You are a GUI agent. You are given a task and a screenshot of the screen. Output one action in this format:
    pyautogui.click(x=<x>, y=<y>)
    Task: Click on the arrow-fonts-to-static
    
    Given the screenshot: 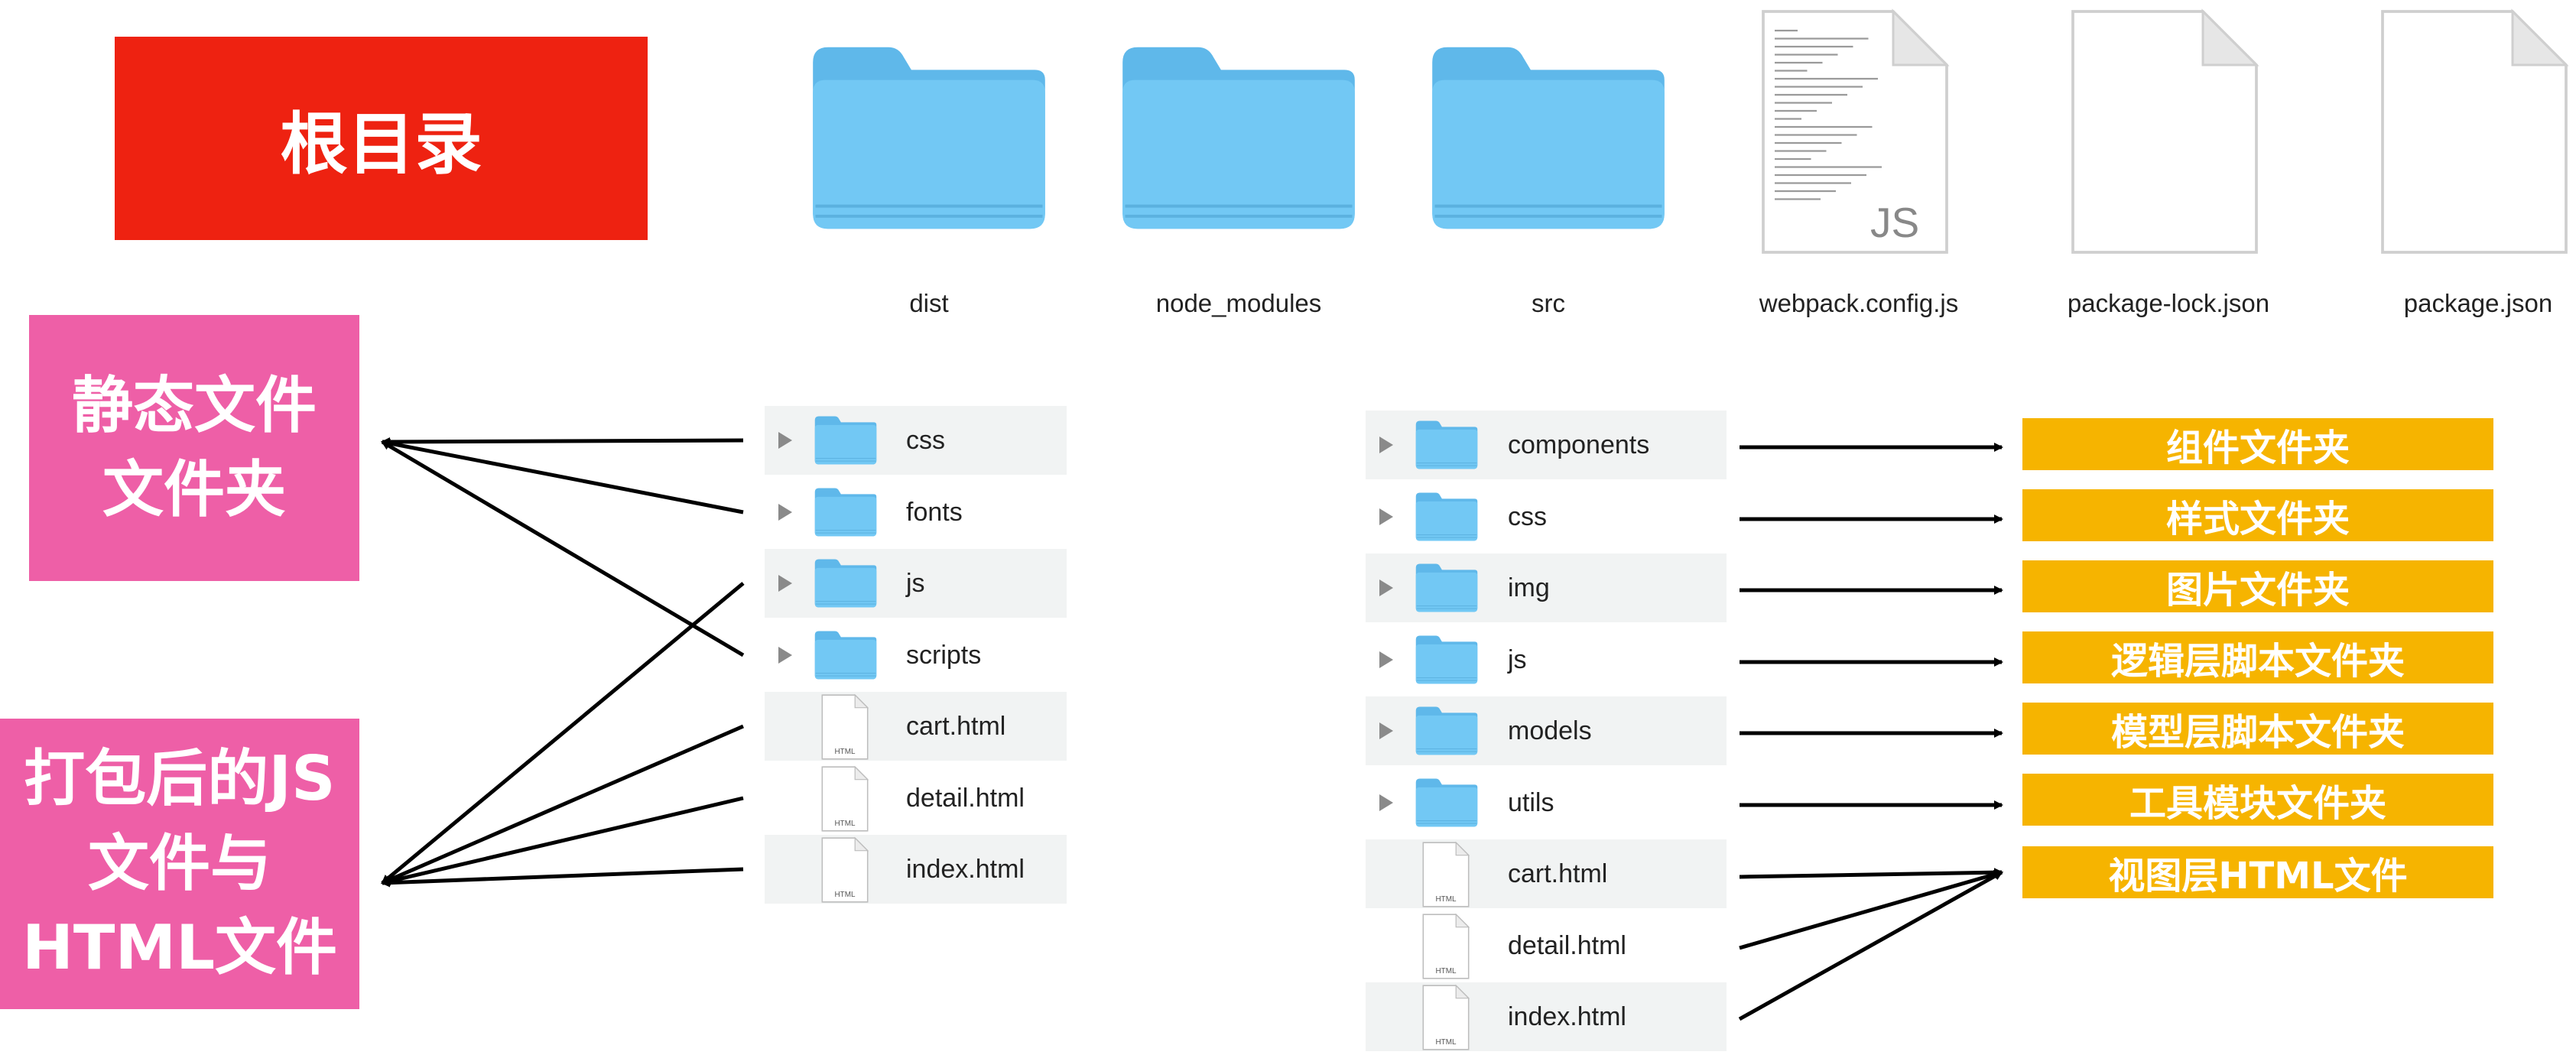 What is the action you would take?
    pyautogui.click(x=562, y=477)
    